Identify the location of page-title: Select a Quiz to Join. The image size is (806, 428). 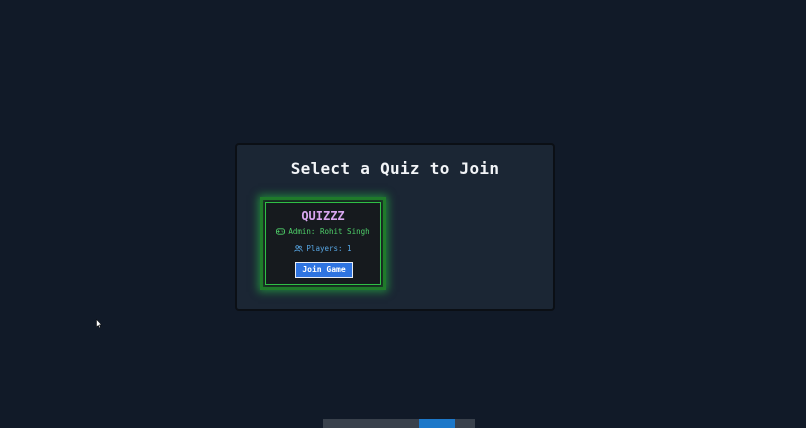
(395, 168).